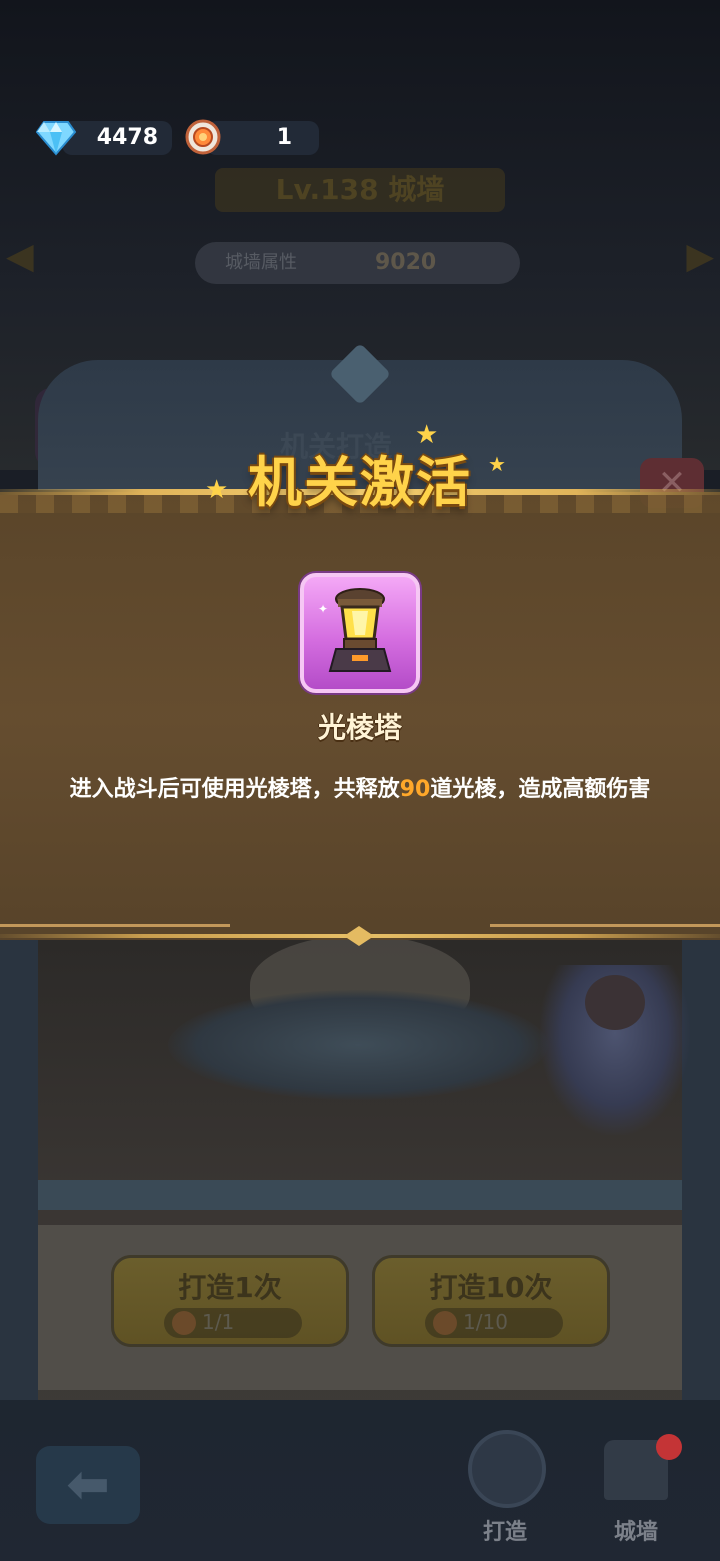 The width and height of the screenshot is (720, 1561). What do you see at coordinates (19, 1175) in the screenshot?
I see `frame-left` at bounding box center [19, 1175].